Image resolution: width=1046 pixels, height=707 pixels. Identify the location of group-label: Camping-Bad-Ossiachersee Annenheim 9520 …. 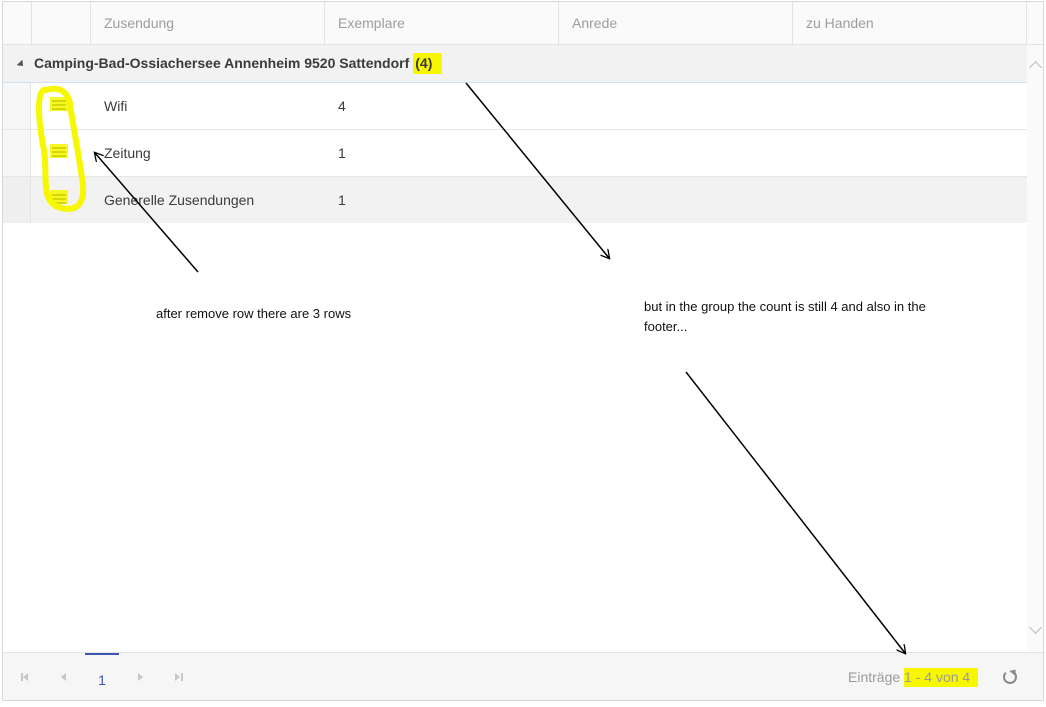
(238, 63).